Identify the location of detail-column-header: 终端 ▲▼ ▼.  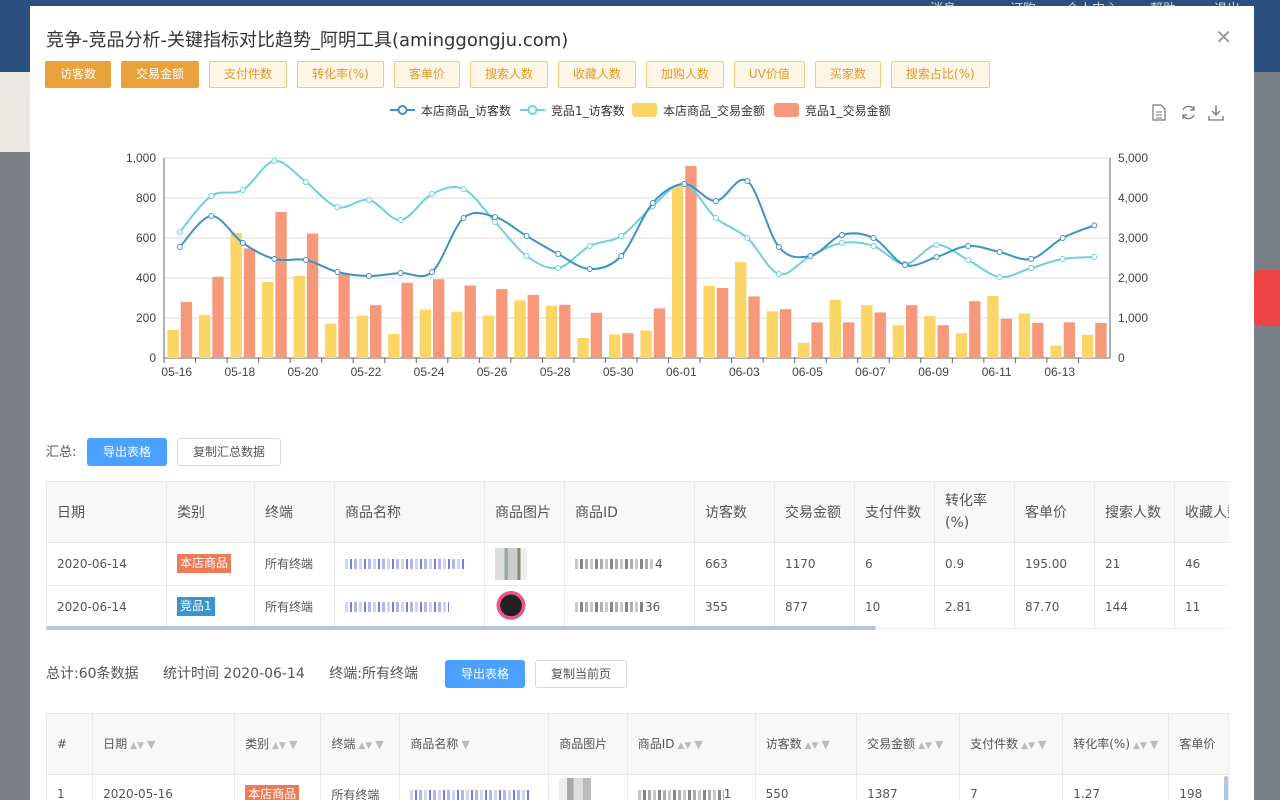
(360, 744).